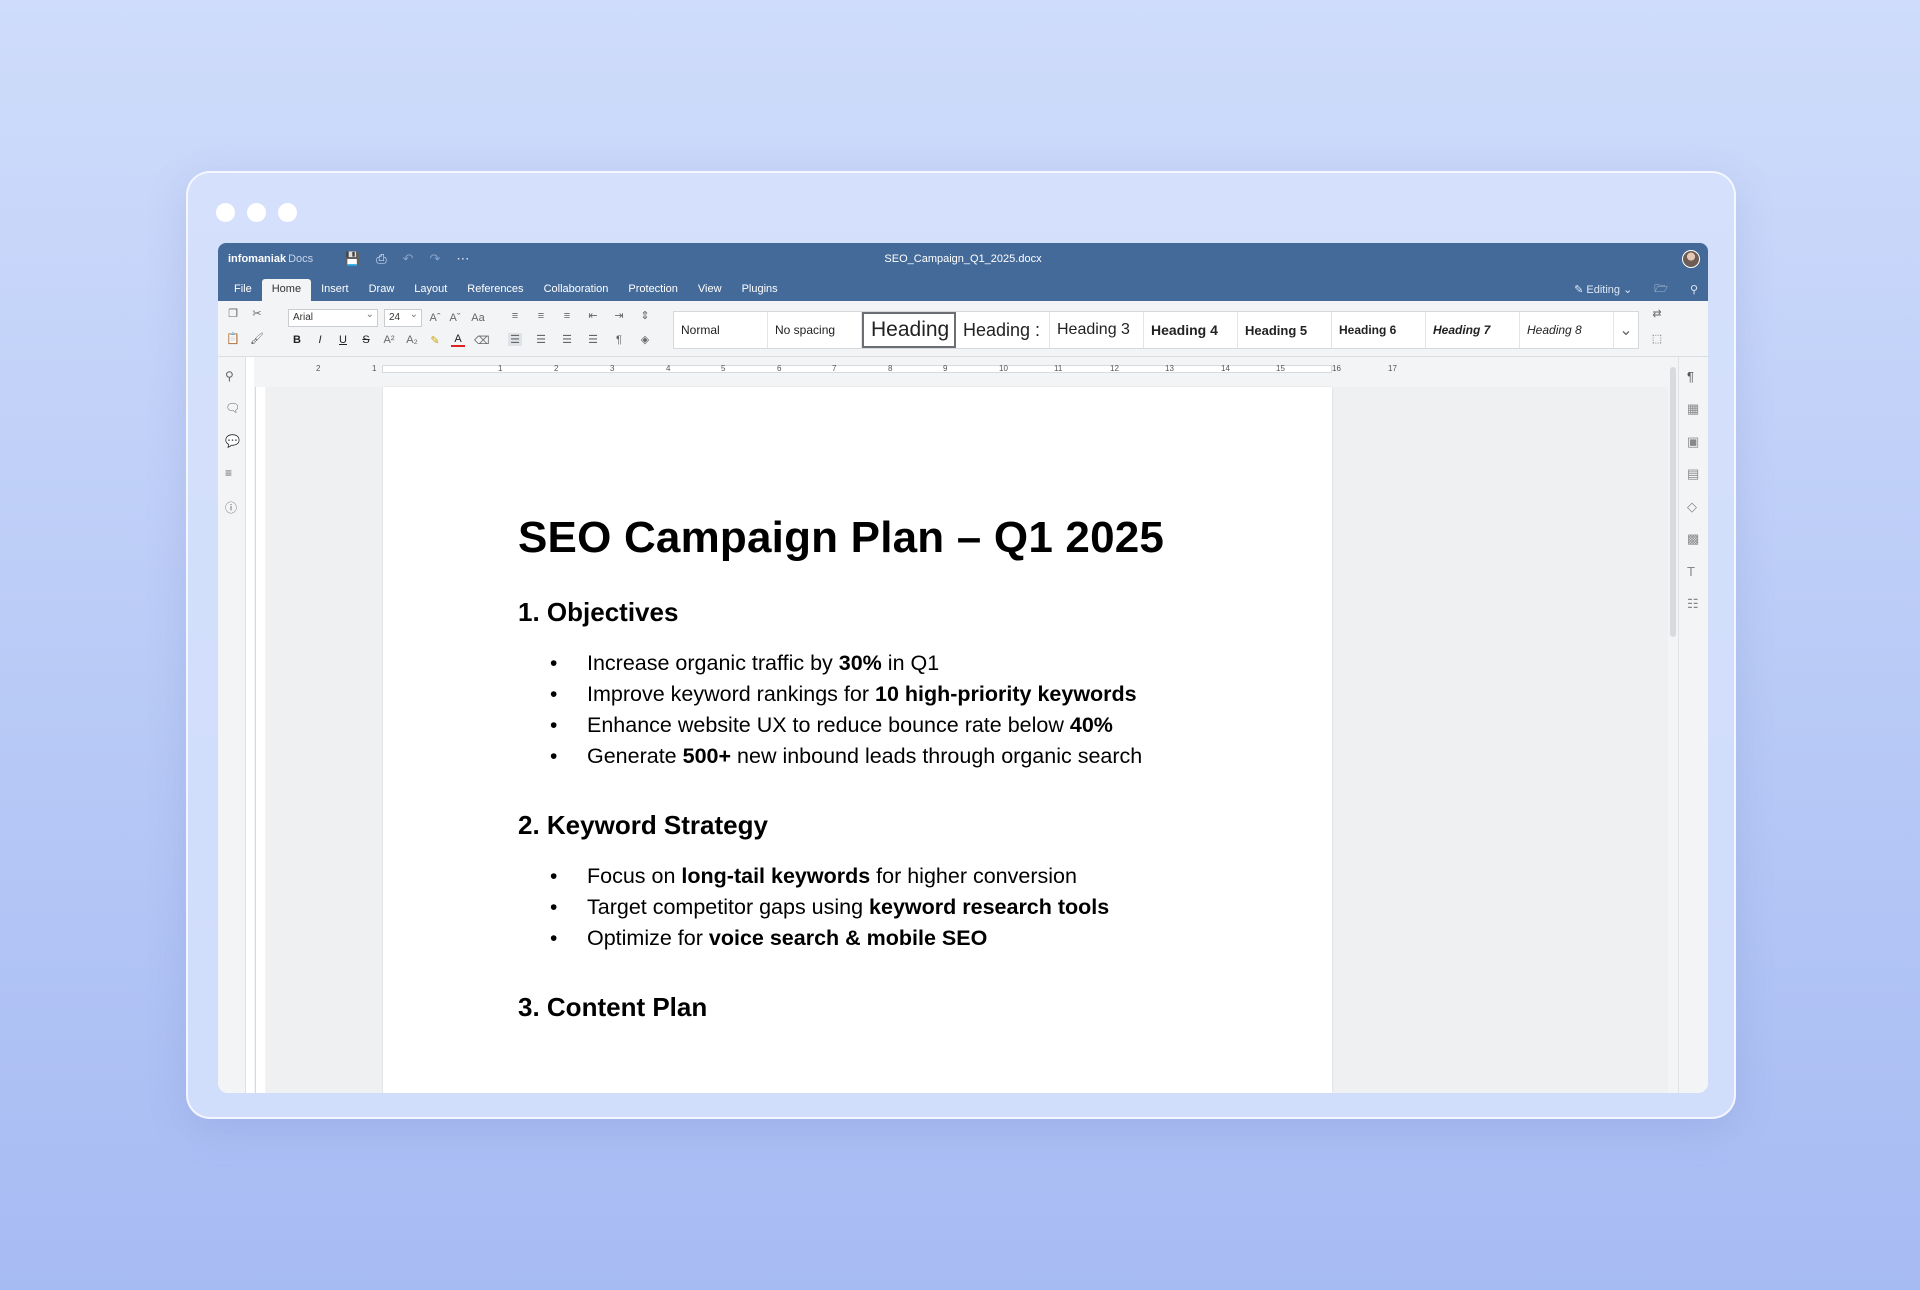  I want to click on text-run: in Q1, so click(910, 663).